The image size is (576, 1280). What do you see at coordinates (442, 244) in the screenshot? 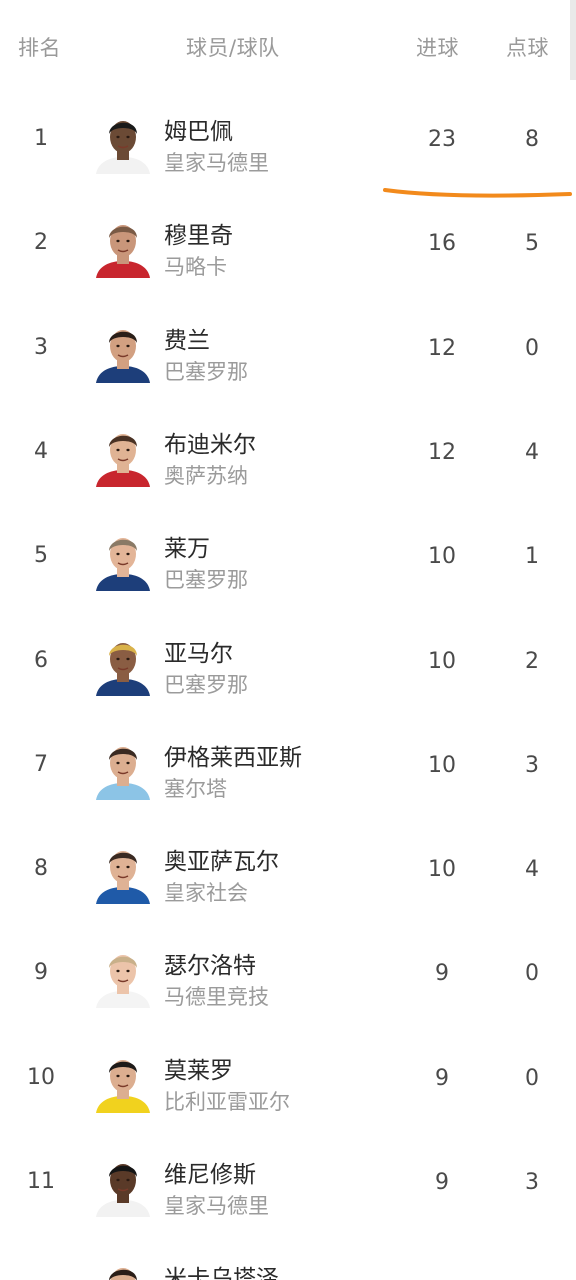
I see `goals-value: 16` at bounding box center [442, 244].